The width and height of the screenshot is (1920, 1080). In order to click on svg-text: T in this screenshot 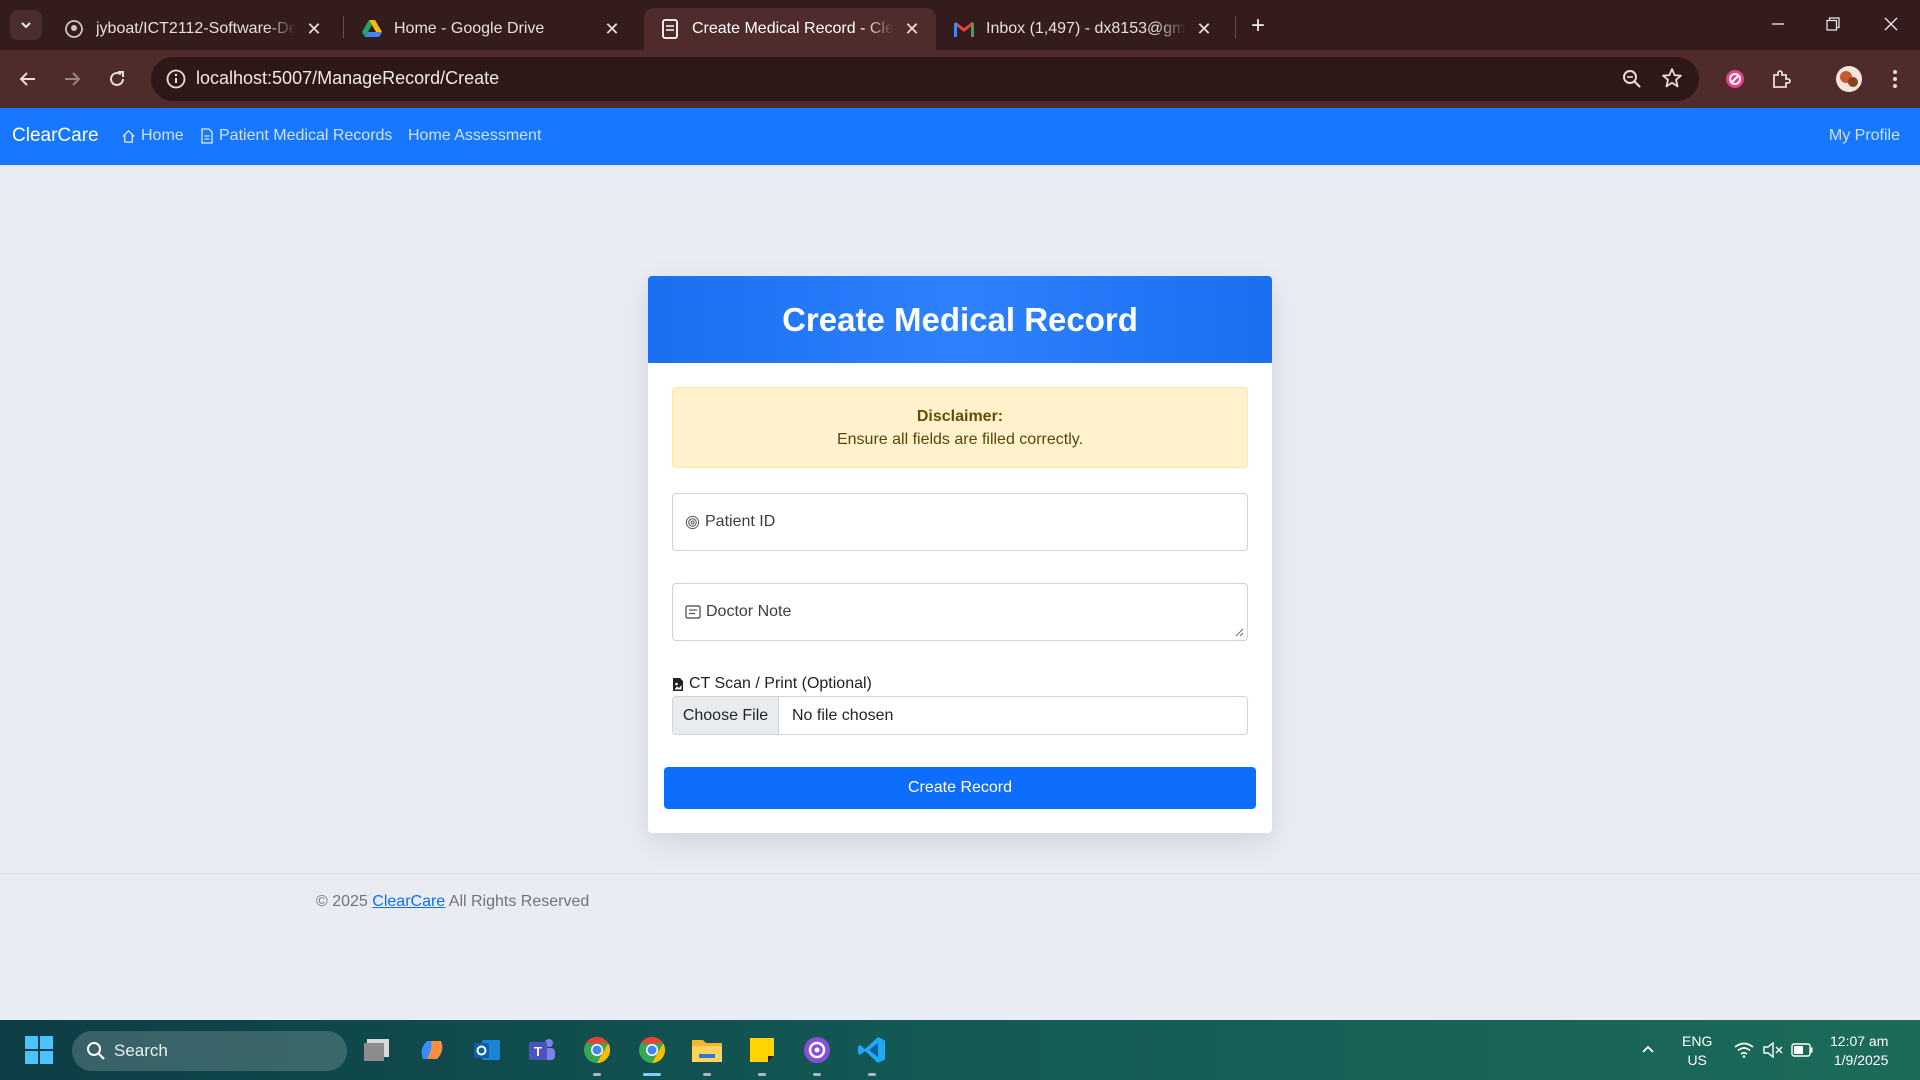, I will do `click(538, 1051)`.